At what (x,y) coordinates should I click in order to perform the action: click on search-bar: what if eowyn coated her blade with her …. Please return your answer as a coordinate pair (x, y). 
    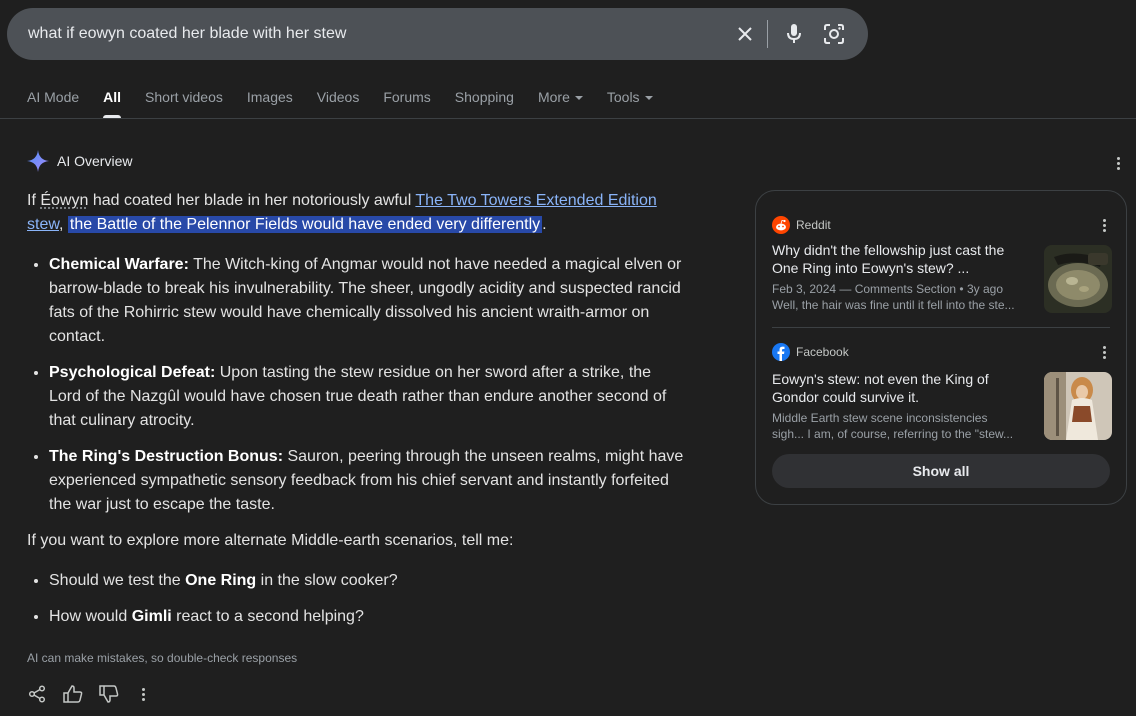
    Looking at the image, I should click on (437, 34).